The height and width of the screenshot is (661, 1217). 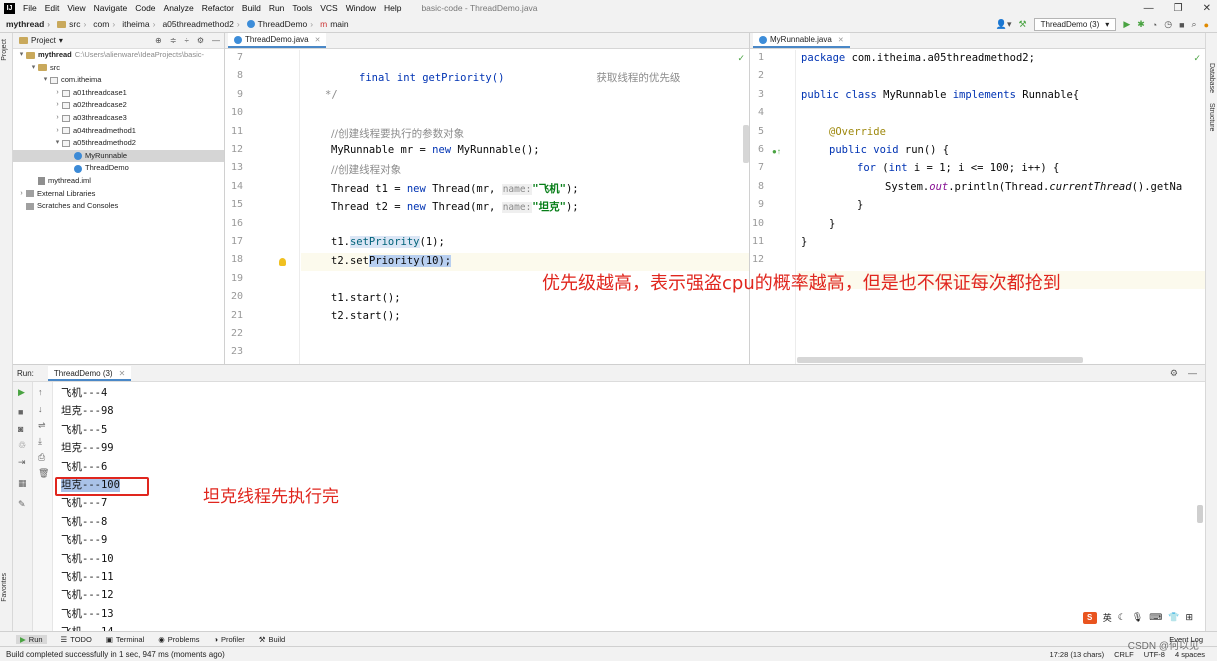 I want to click on structure-tool-tab: Structure, so click(x=1211, y=117).